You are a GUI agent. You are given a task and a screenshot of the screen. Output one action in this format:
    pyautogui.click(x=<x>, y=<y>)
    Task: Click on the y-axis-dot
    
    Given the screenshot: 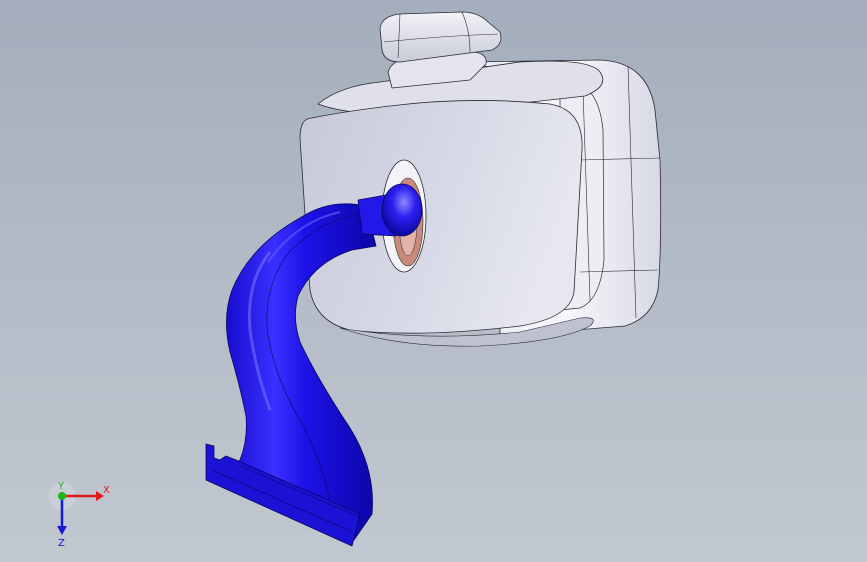 What is the action you would take?
    pyautogui.click(x=62, y=496)
    